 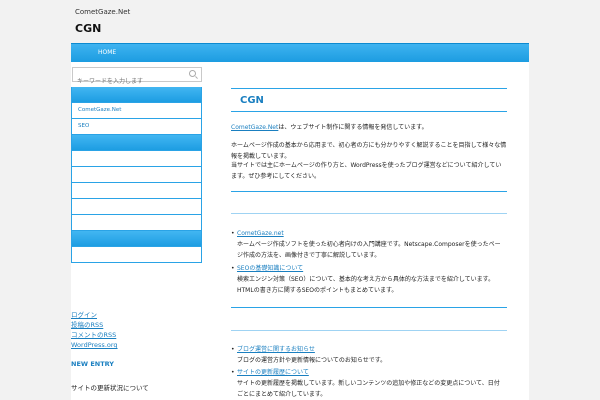 I want to click on nav-home-link: HOME, so click(x=107, y=52).